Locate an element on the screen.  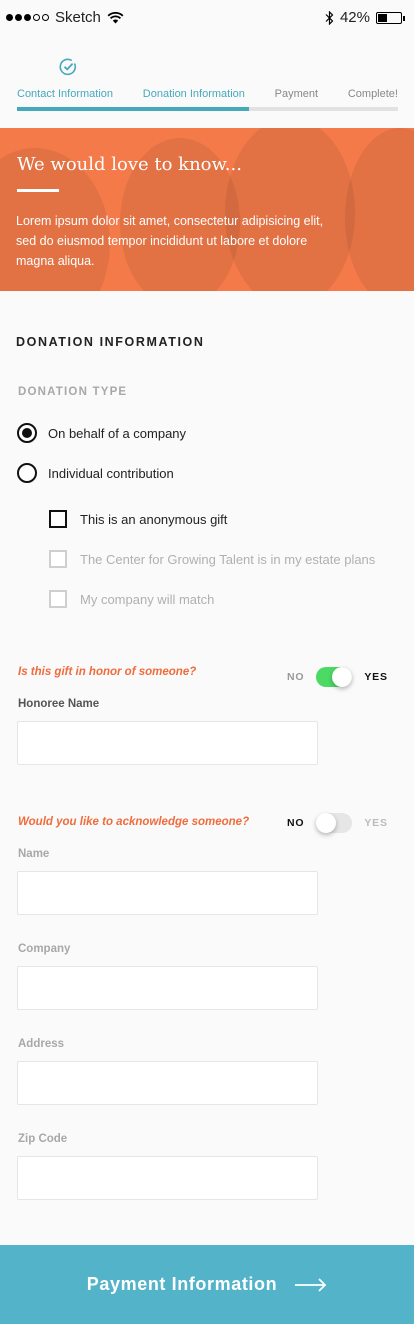
checkbox-company-match: My company will match is located at coordinates (131, 599).